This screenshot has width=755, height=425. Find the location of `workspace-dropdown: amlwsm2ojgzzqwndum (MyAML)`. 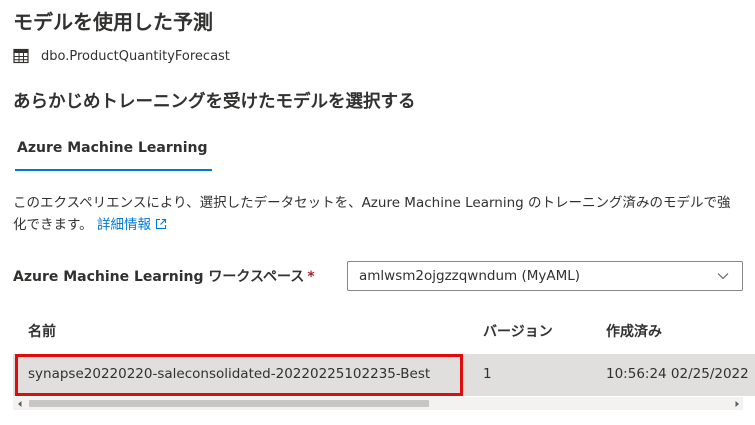

workspace-dropdown: amlwsm2ojgzzqwndum (MyAML) is located at coordinates (545, 276).